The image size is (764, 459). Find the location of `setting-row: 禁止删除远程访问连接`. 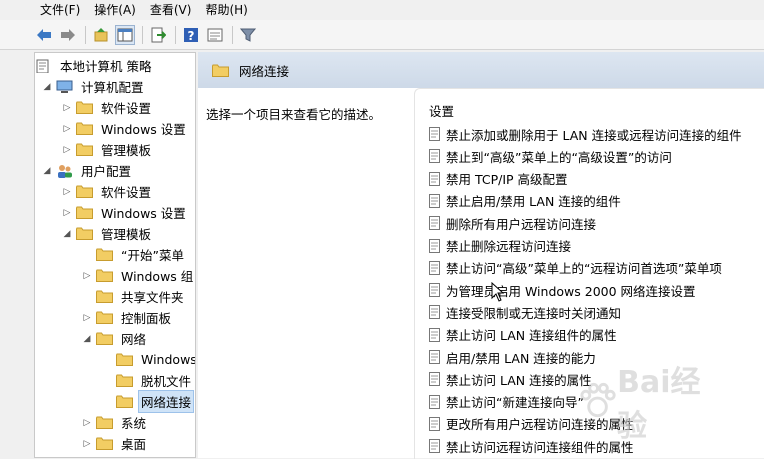

setting-row: 禁止删除远程访问连接 is located at coordinates (500, 246).